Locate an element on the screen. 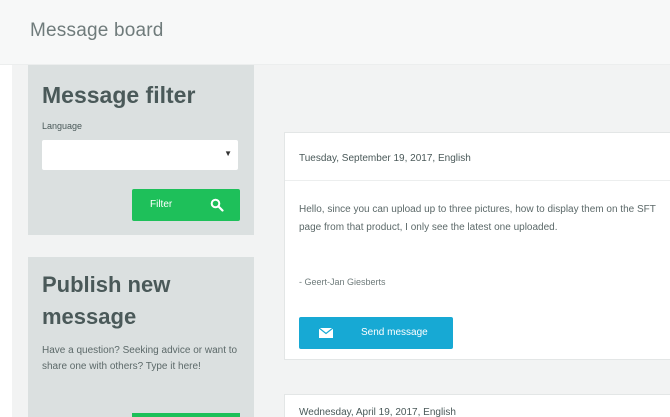  publish-button is located at coordinates (186, 415).